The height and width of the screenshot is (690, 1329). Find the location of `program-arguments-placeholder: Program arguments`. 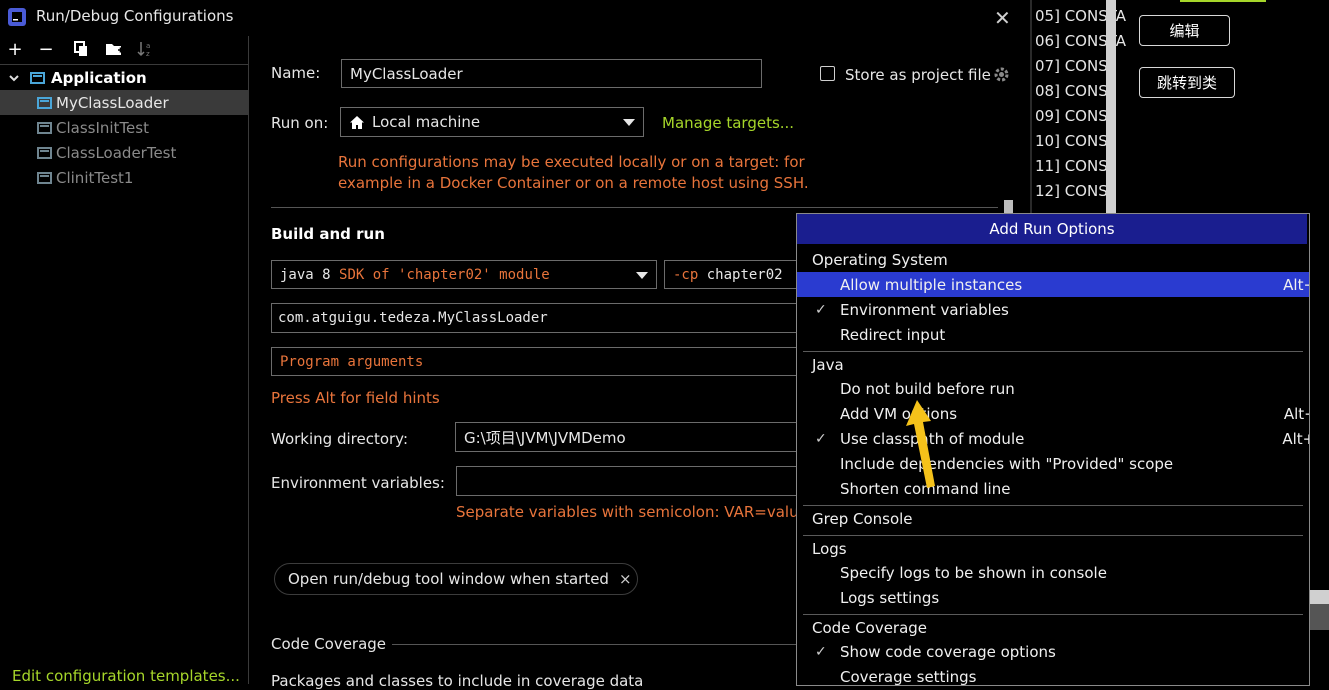

program-arguments-placeholder: Program arguments is located at coordinates (352, 361).